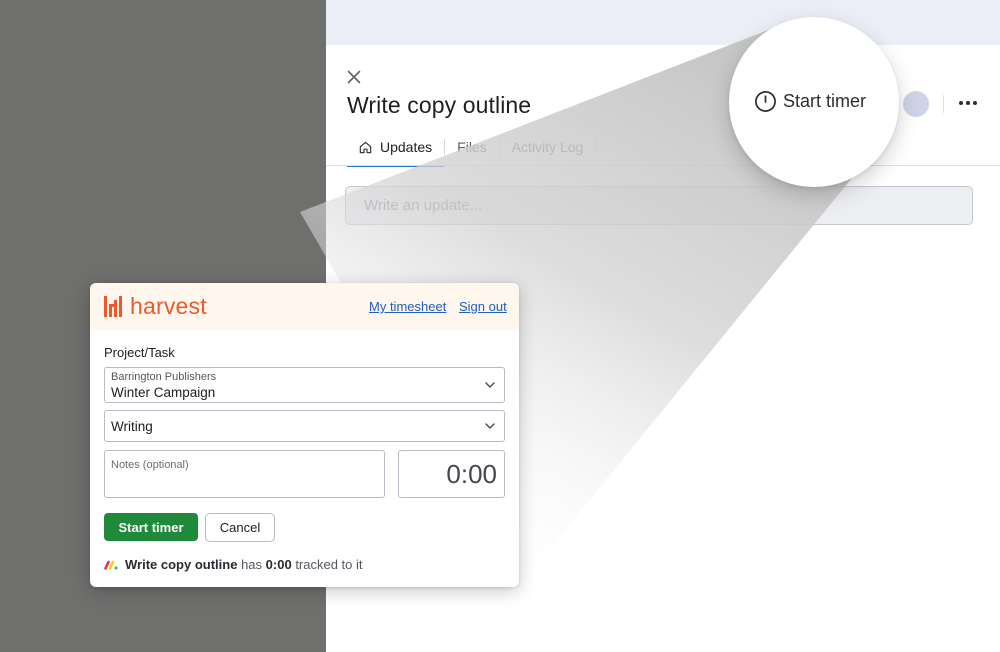 Image resolution: width=1000 pixels, height=652 pixels. What do you see at coordinates (407, 306) in the screenshot?
I see `my-timesheet-link: My timesheet` at bounding box center [407, 306].